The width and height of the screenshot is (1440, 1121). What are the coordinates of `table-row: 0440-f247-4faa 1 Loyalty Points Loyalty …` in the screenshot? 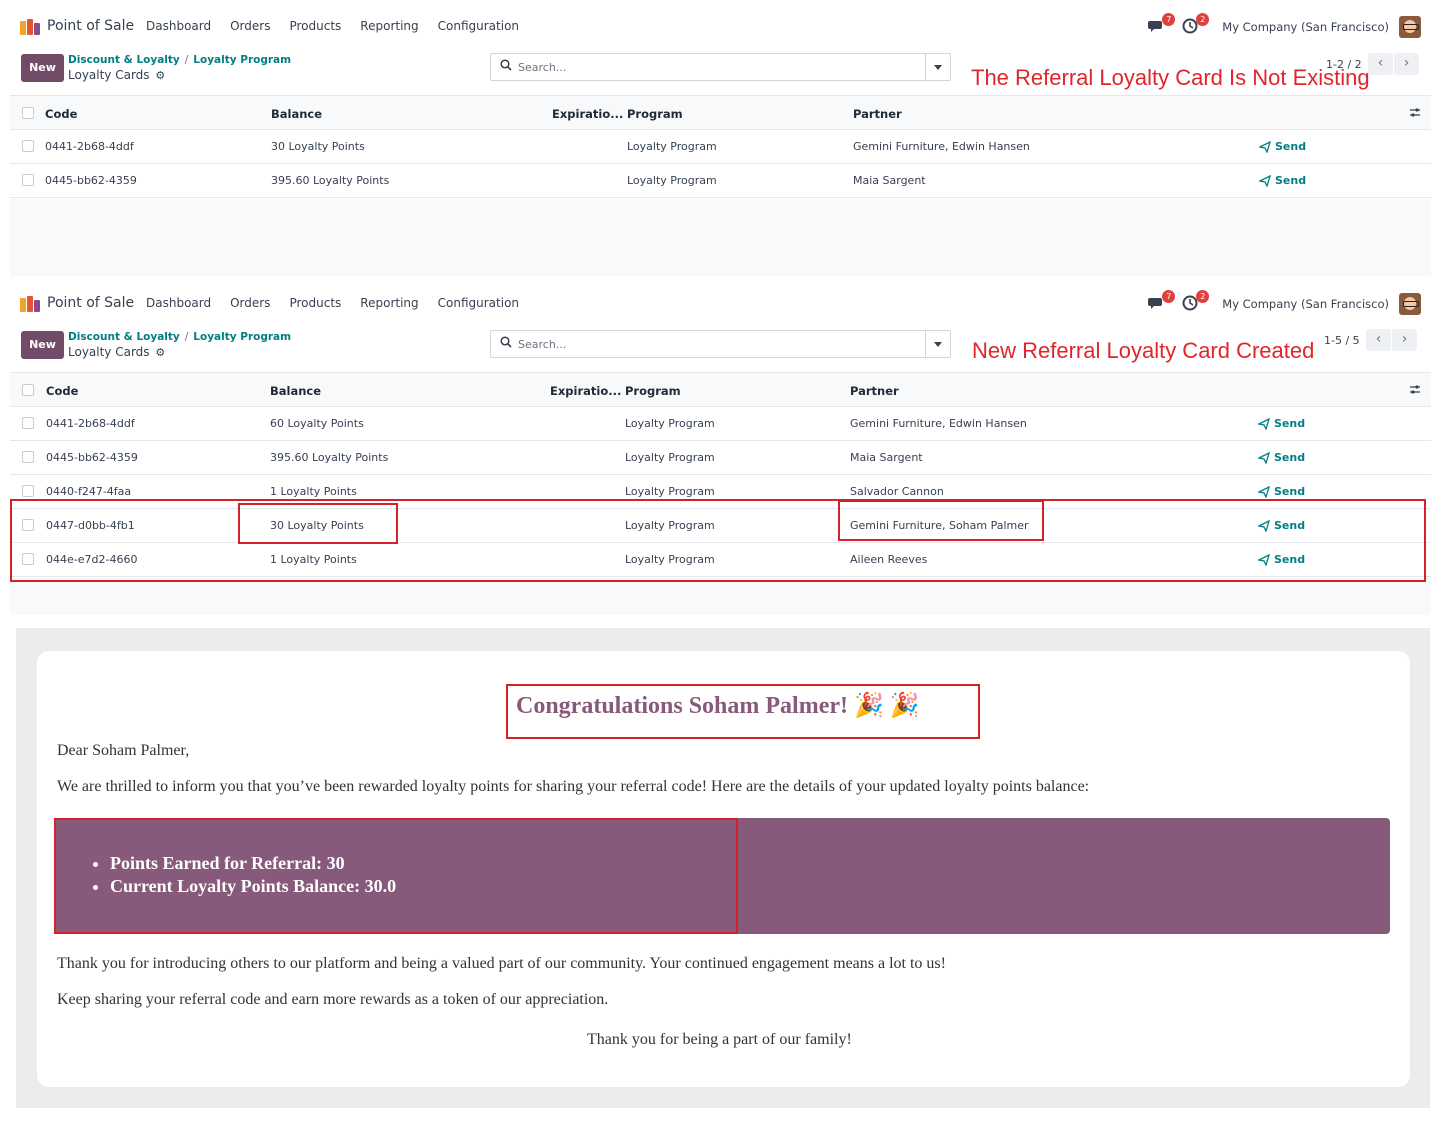 It's located at (720, 492).